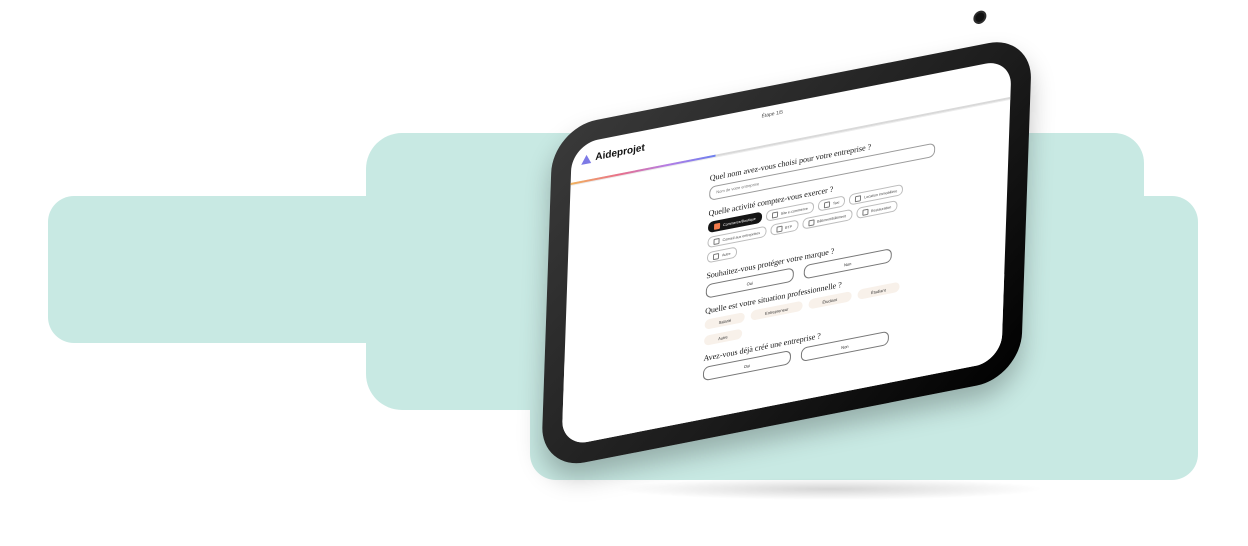 The height and width of the screenshot is (546, 1248). What do you see at coordinates (830, 489) in the screenshot?
I see `tablet-shadow` at bounding box center [830, 489].